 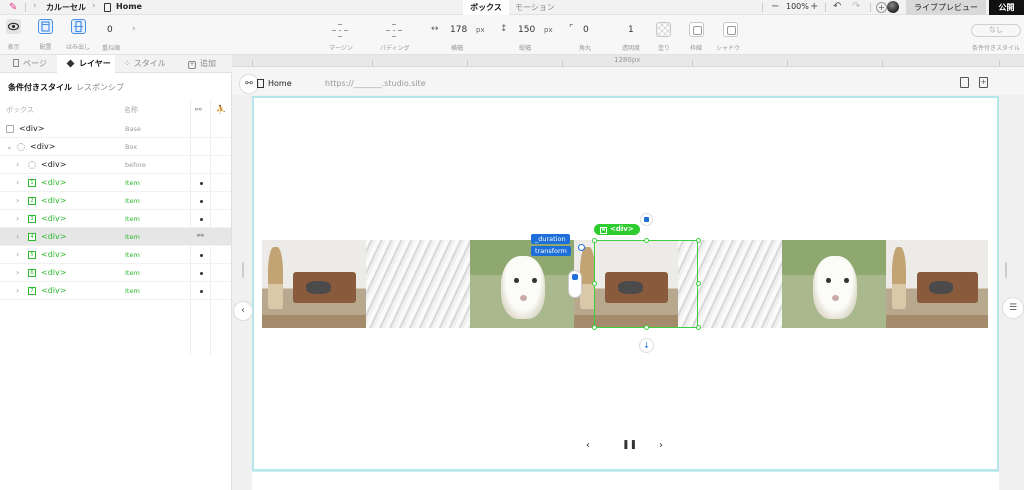 I want to click on list-item: <div> Base, so click(x=115, y=129).